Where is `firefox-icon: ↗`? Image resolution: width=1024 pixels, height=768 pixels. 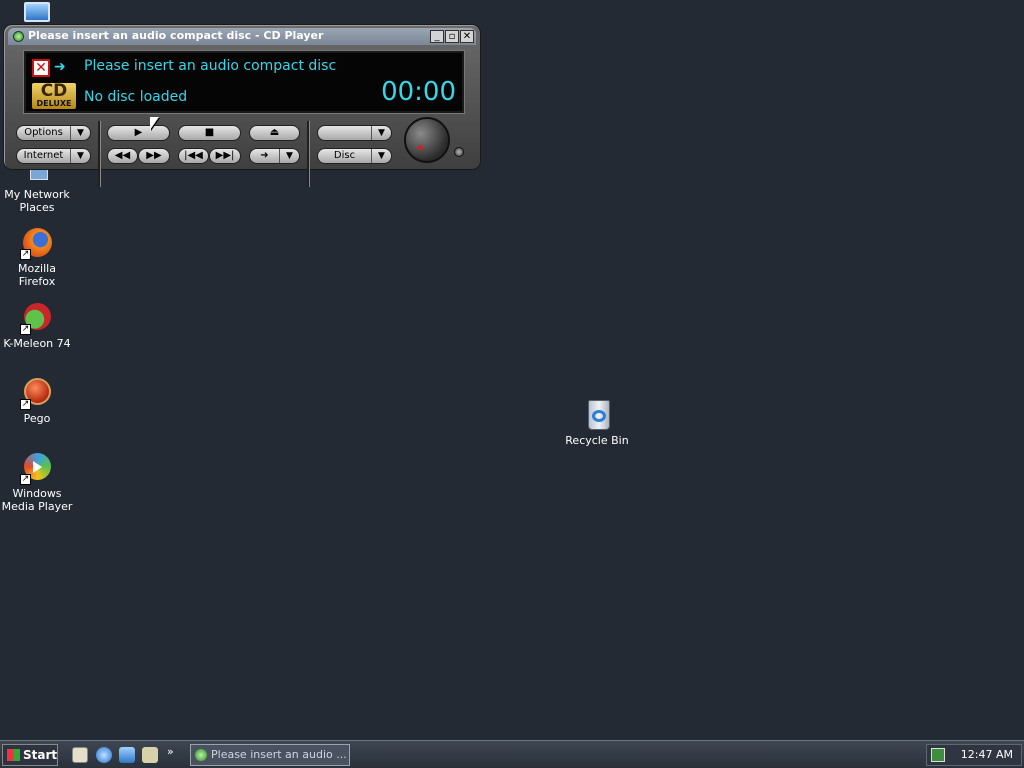 firefox-icon: ↗ is located at coordinates (37, 243).